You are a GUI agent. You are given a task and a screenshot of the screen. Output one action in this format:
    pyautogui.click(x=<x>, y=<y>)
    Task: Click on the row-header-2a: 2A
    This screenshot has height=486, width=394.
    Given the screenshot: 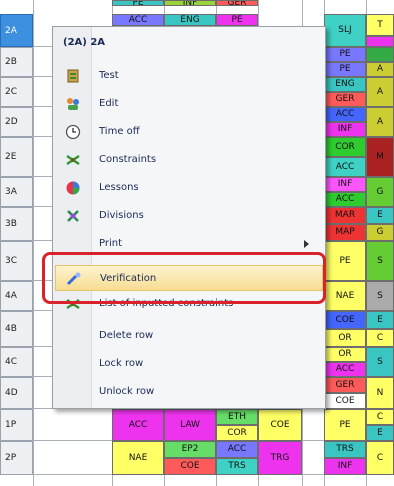 What is the action you would take?
    pyautogui.click(x=16, y=30)
    